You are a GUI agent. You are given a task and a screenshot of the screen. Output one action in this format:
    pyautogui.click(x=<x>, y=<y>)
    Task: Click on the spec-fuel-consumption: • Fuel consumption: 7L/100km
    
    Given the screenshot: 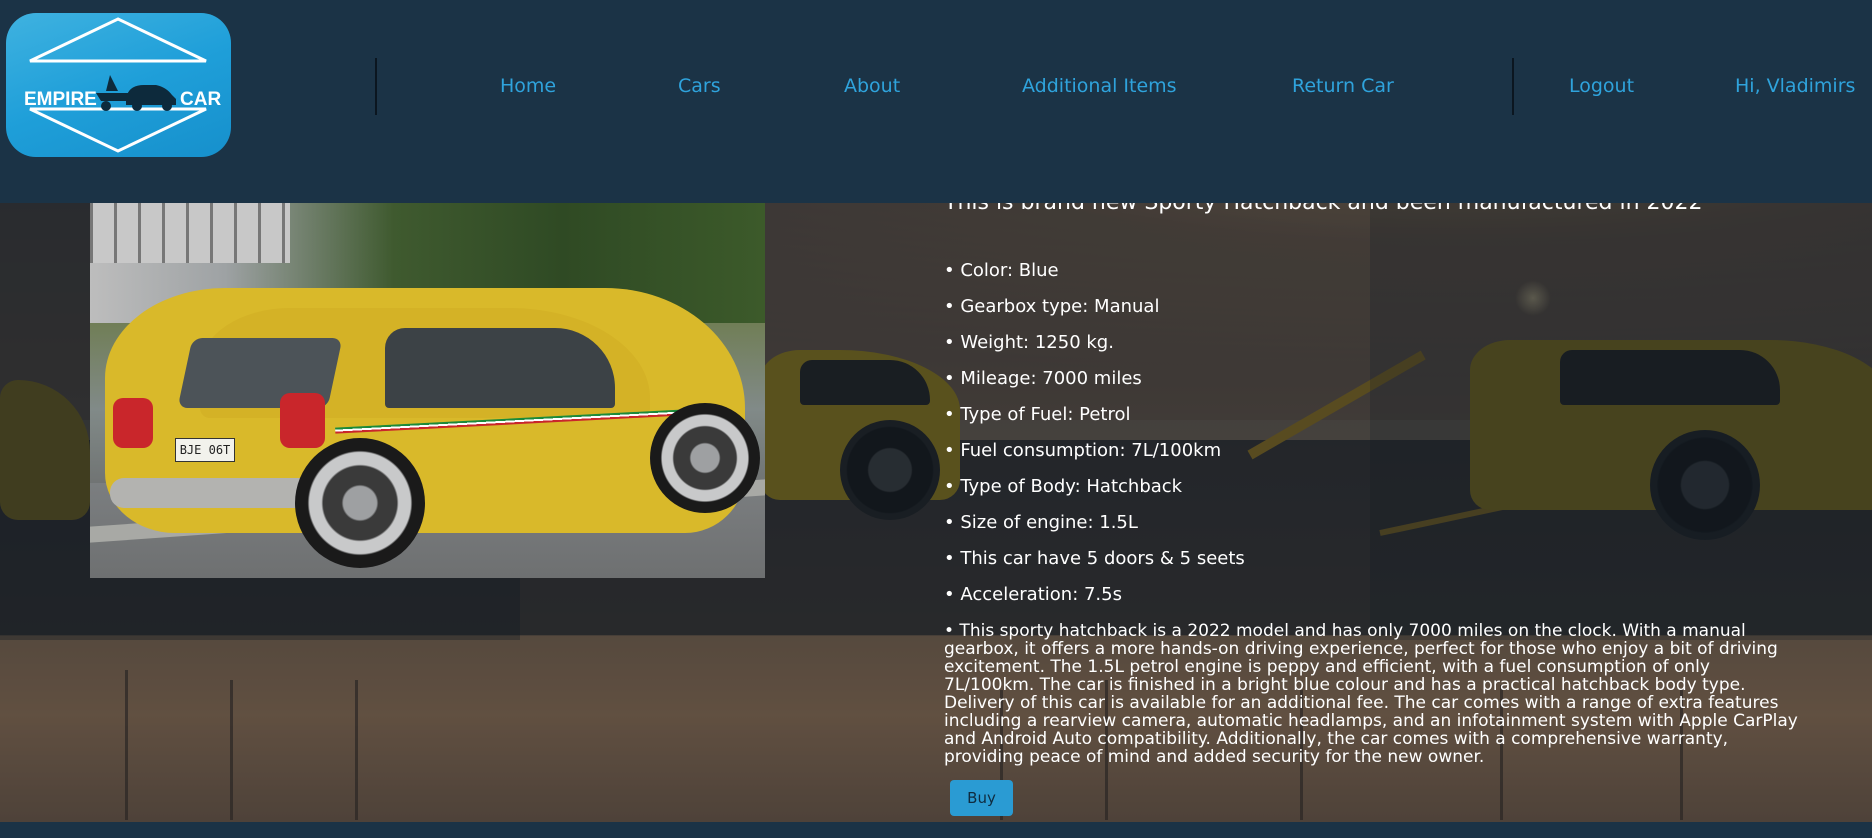 What is the action you would take?
    pyautogui.click(x=1083, y=450)
    